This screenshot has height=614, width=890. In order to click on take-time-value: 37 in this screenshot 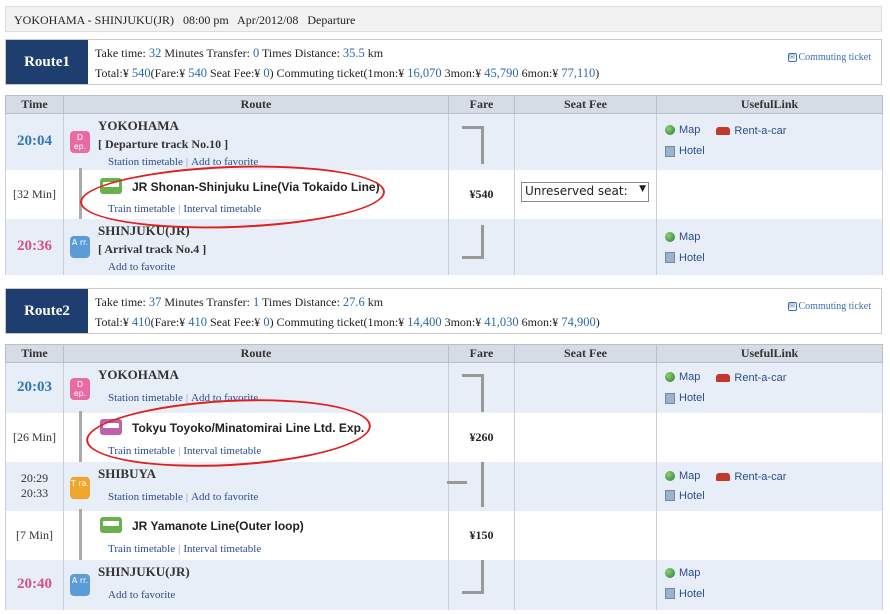, I will do `click(155, 302)`.